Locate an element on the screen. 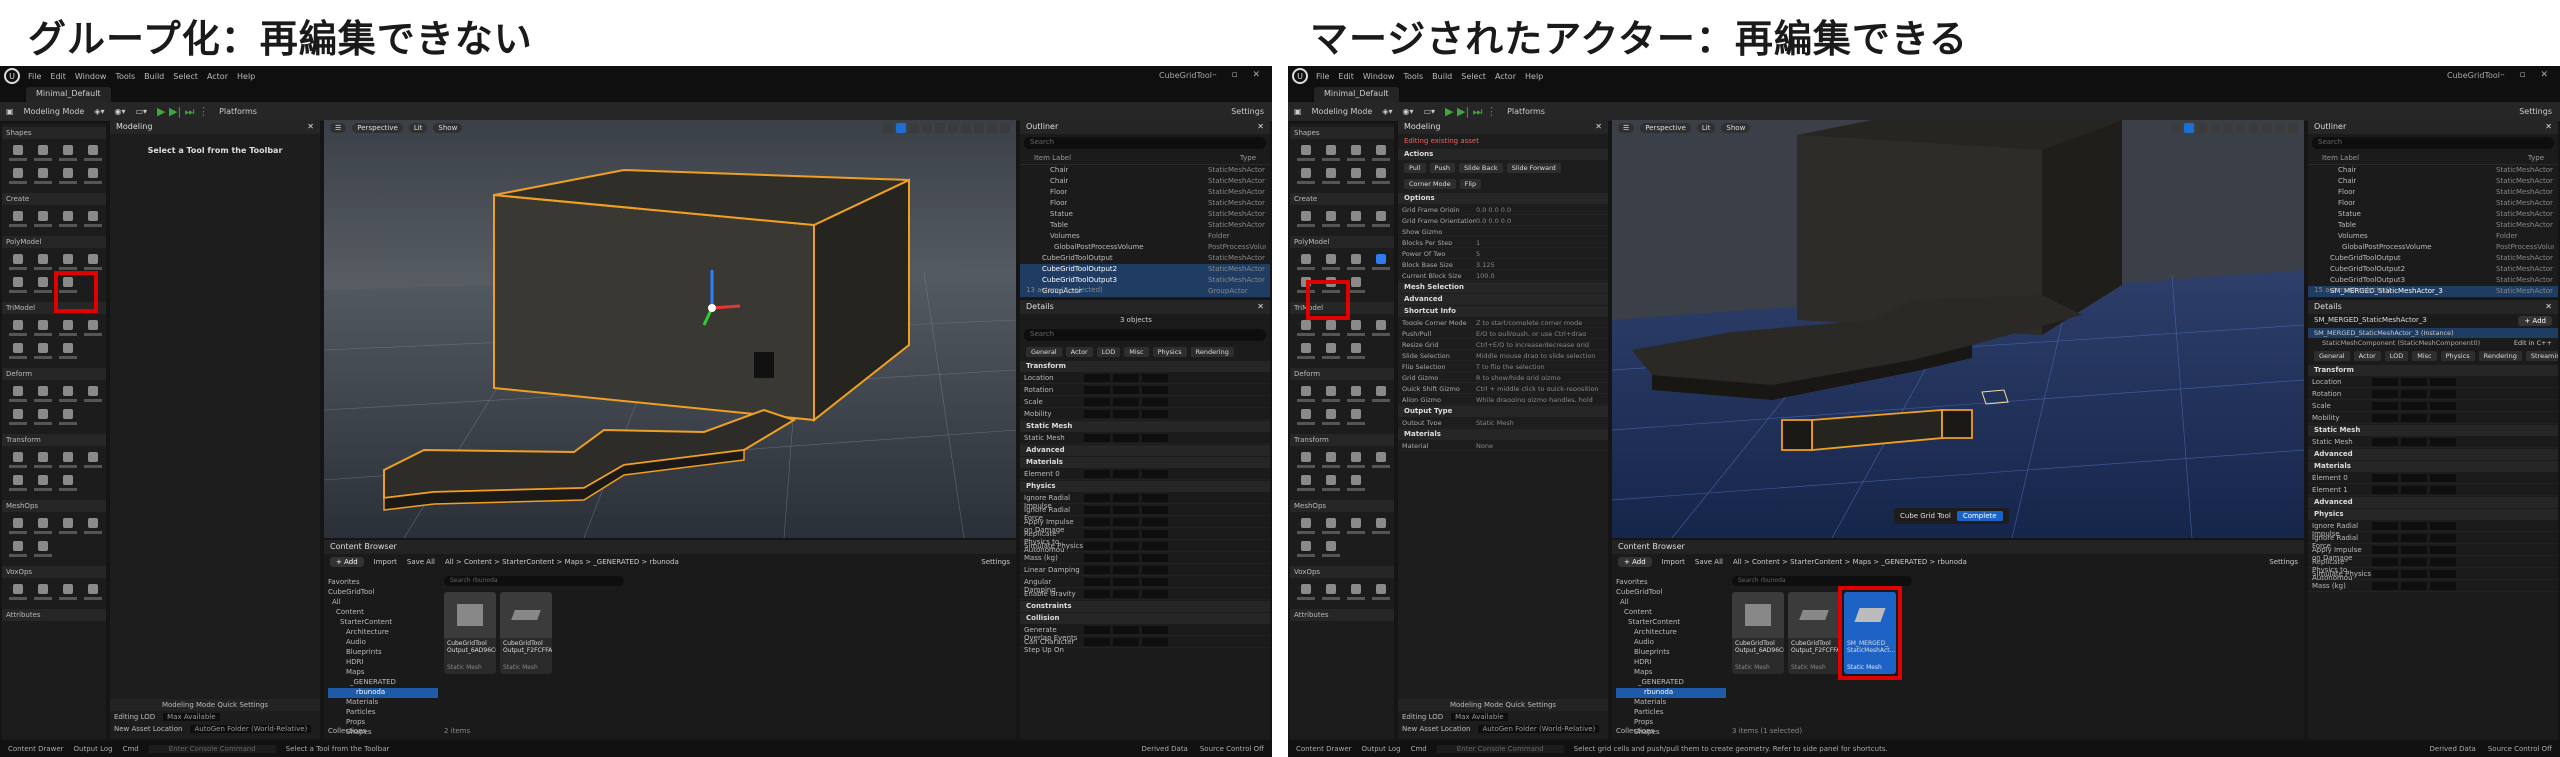  folder-item: Materials is located at coordinates (1671, 703).